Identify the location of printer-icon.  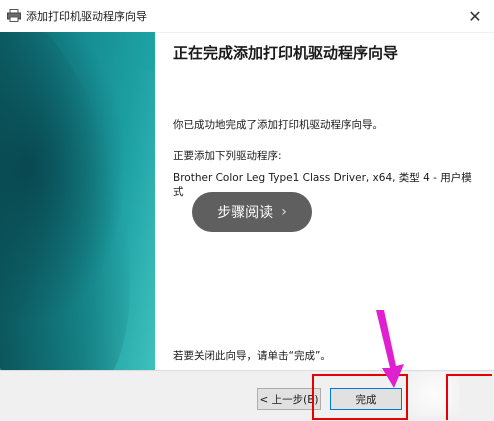
(14, 15).